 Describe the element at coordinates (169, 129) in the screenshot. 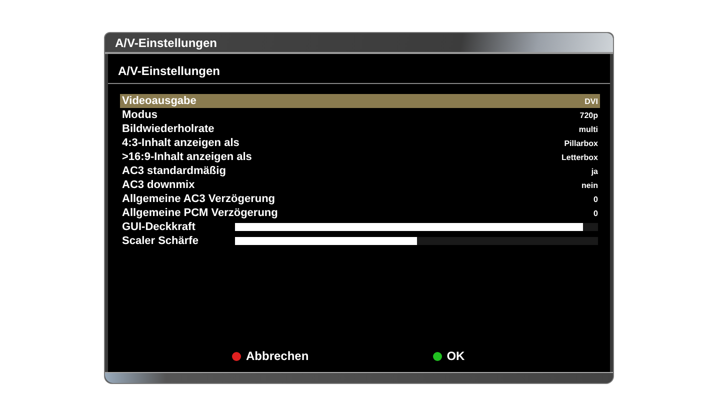

I see `setting-label: Bildwiederholrate` at that location.